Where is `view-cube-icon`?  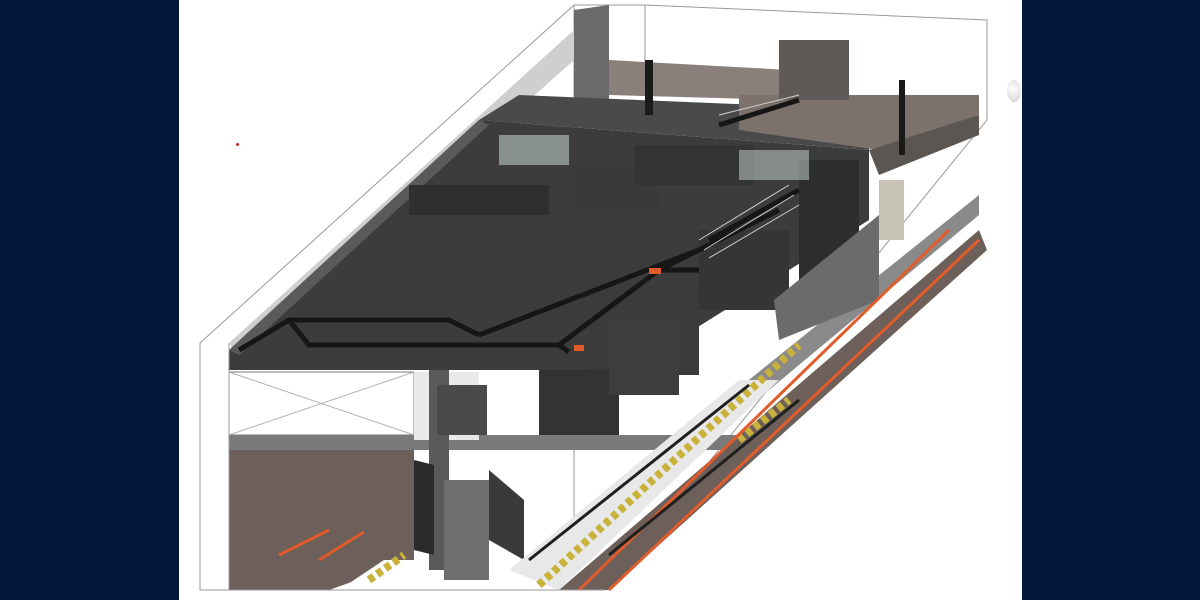
view-cube-icon is located at coordinates (1014, 91).